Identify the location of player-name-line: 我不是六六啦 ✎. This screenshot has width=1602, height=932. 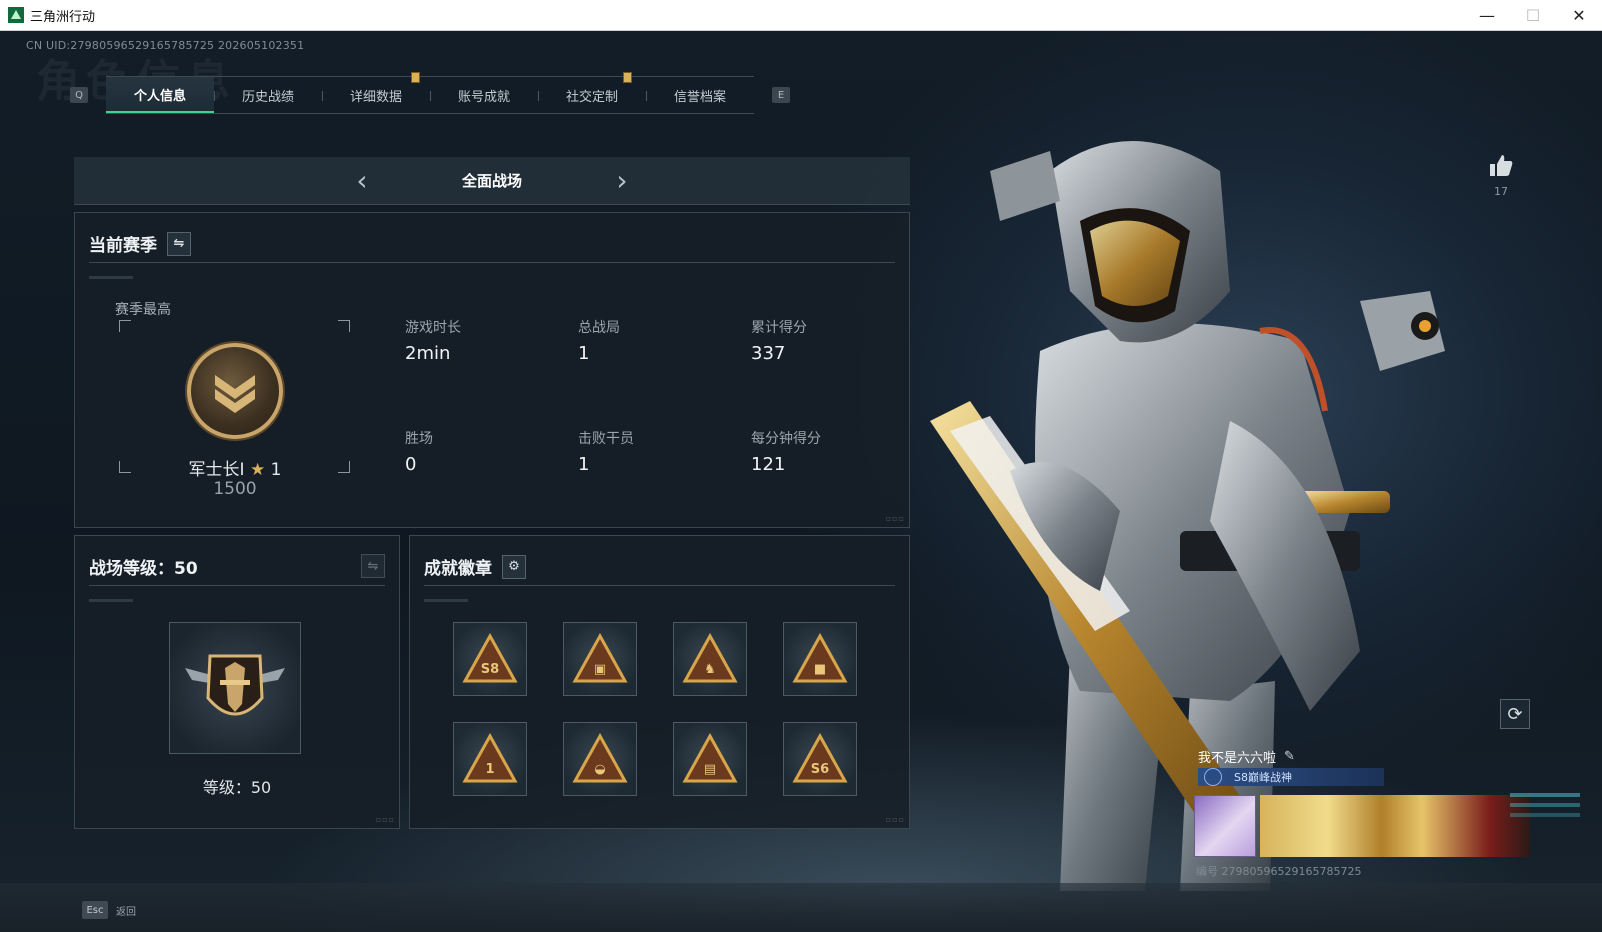
(1246, 756).